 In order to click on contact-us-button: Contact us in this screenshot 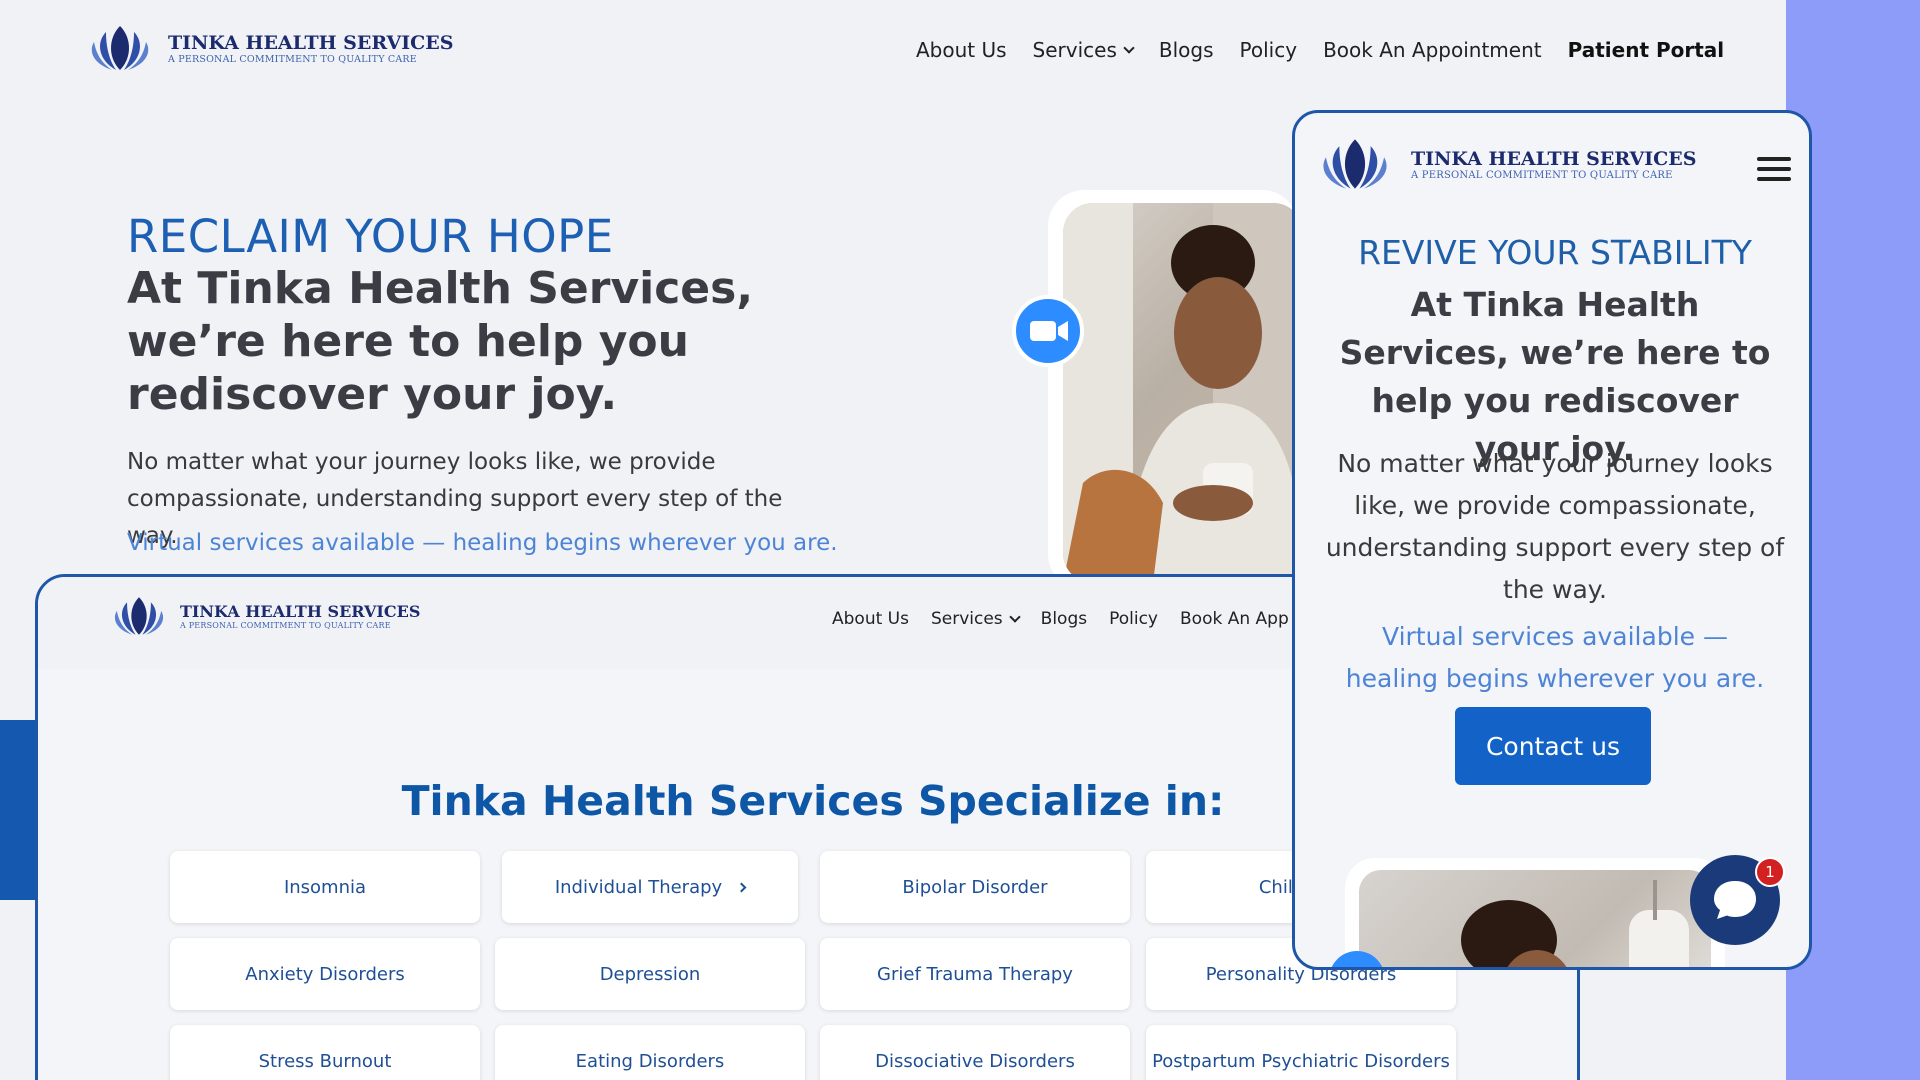, I will do `click(1553, 746)`.